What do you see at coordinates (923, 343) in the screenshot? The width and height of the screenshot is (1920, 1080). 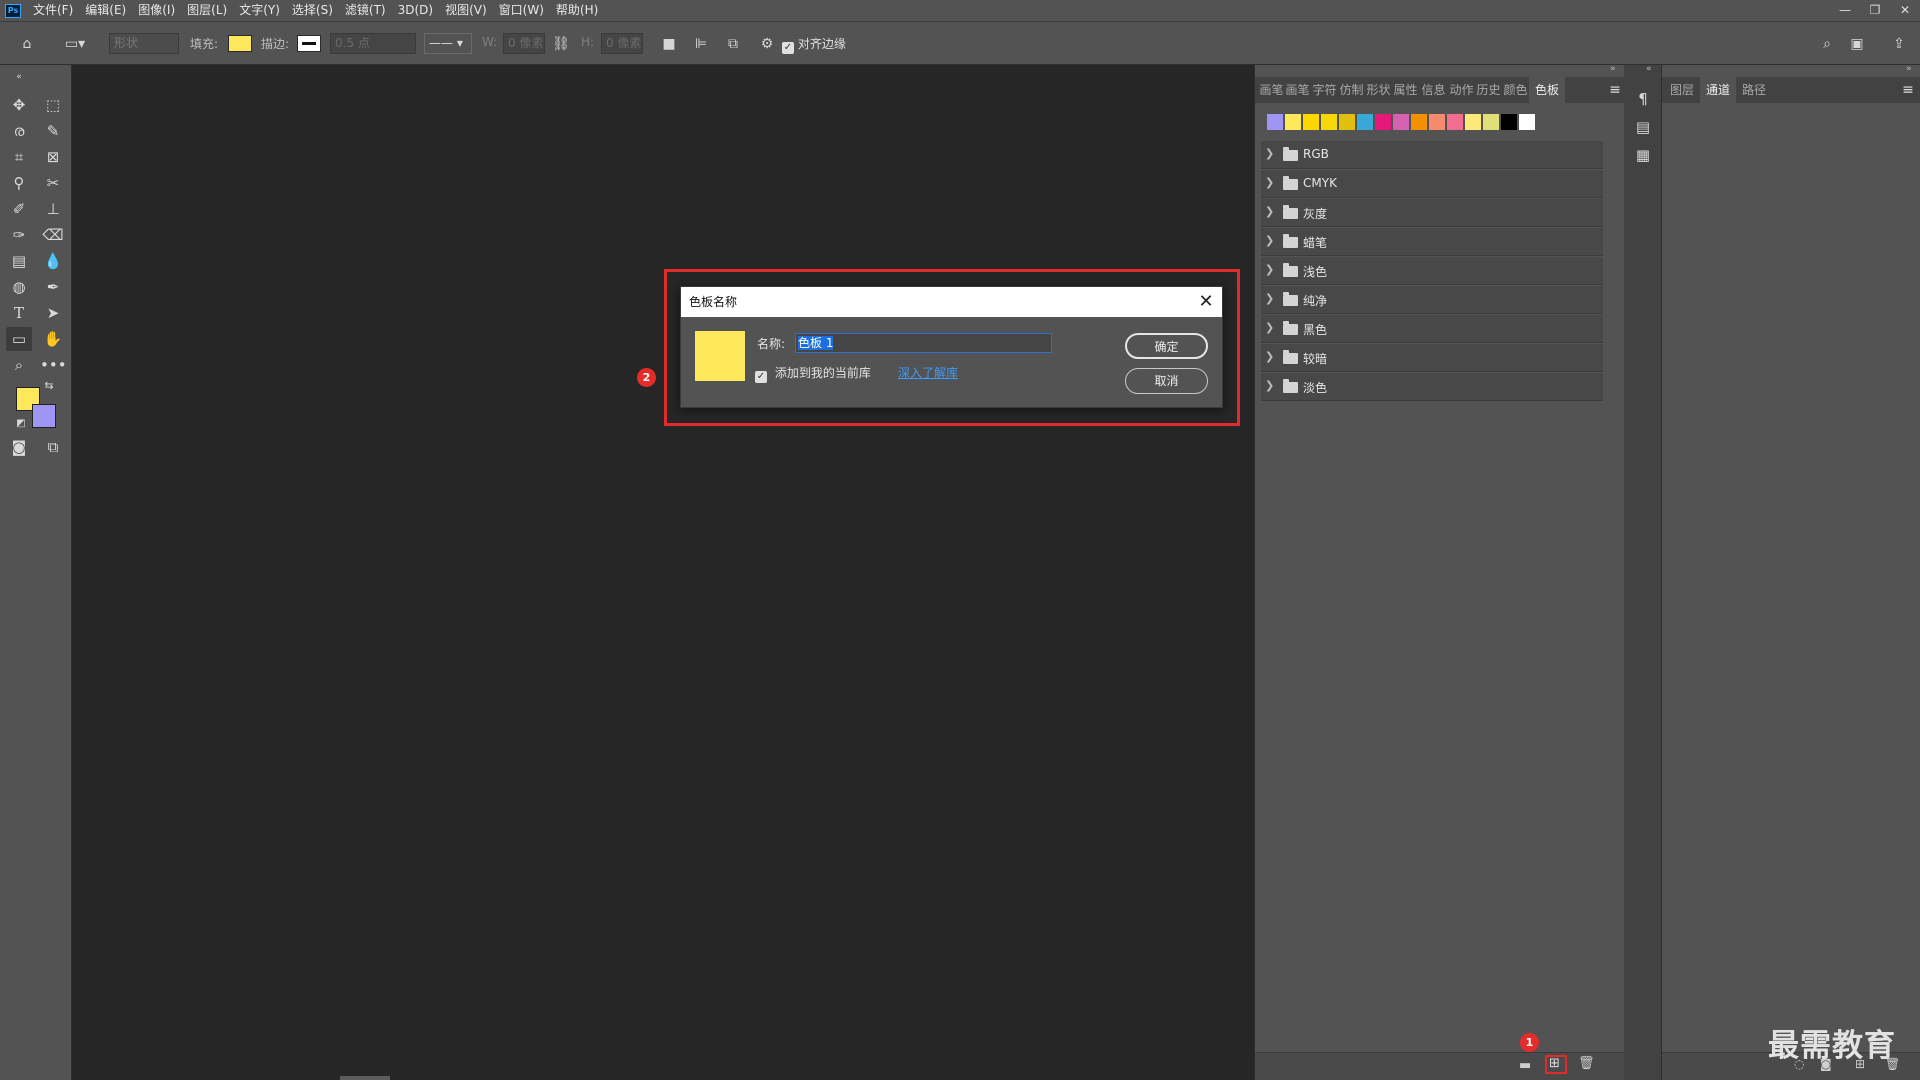 I see `swatch-name-input: 色板 1` at bounding box center [923, 343].